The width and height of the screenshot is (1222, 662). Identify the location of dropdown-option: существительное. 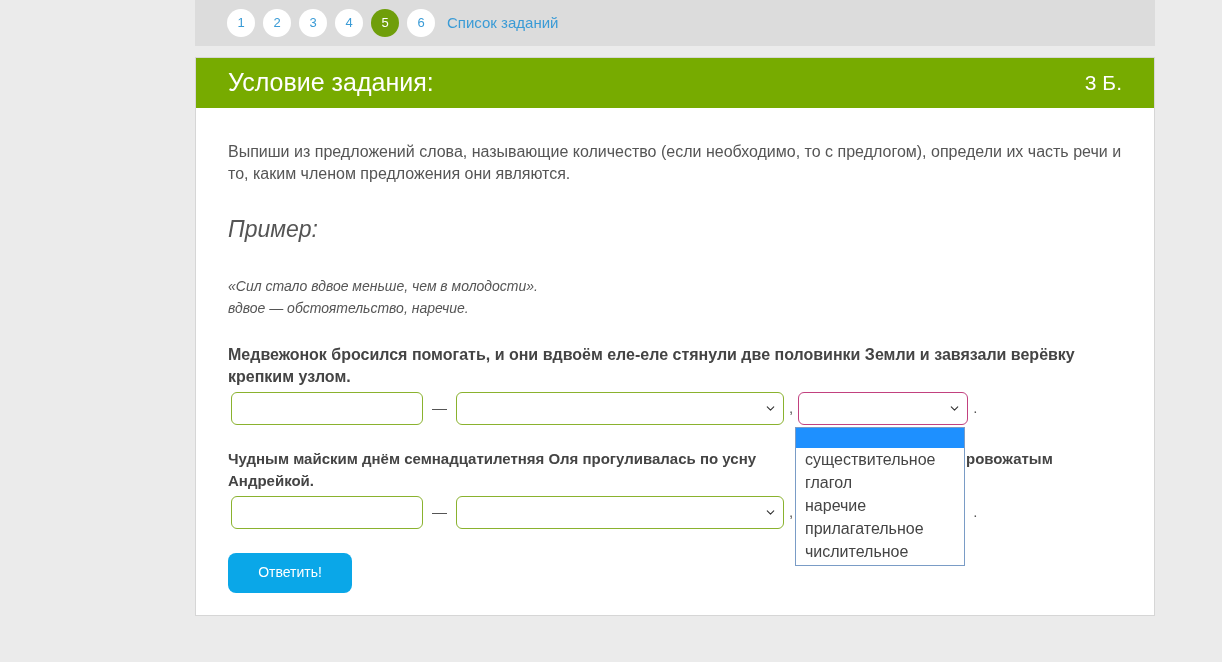
(880, 459).